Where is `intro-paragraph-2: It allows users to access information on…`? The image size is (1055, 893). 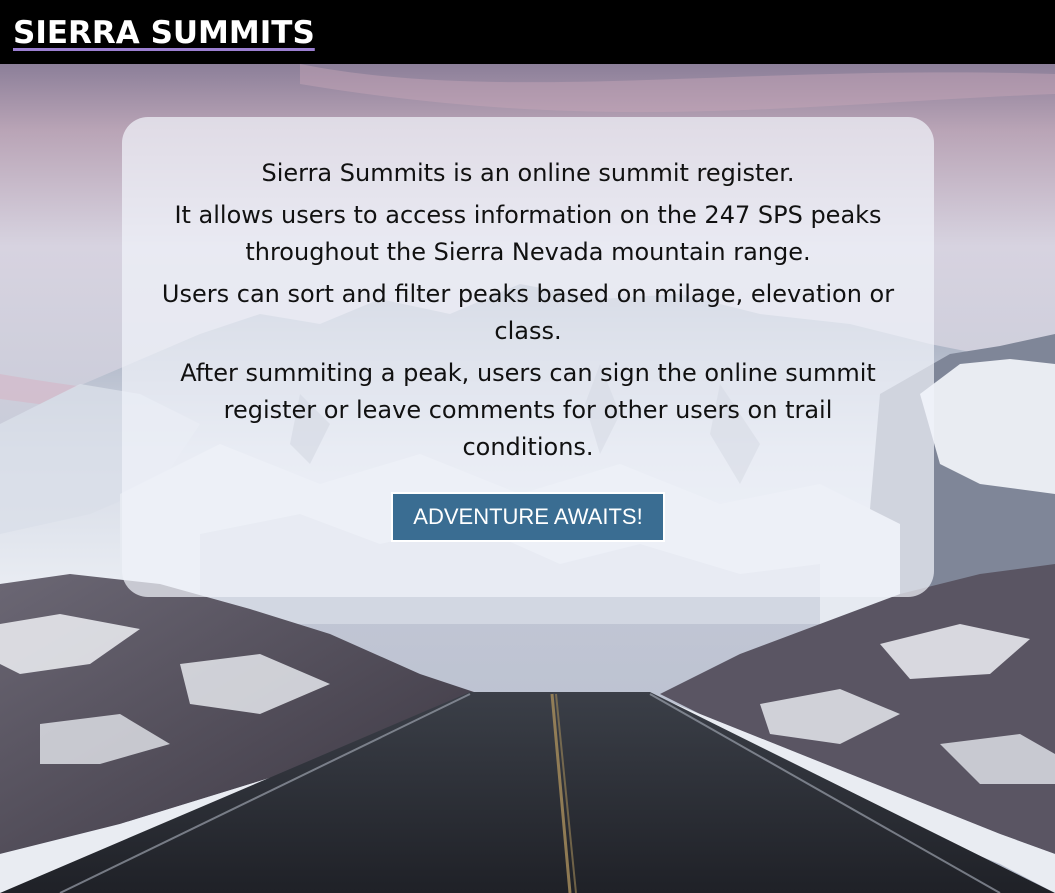 intro-paragraph-2: It allows users to access information on… is located at coordinates (528, 233).